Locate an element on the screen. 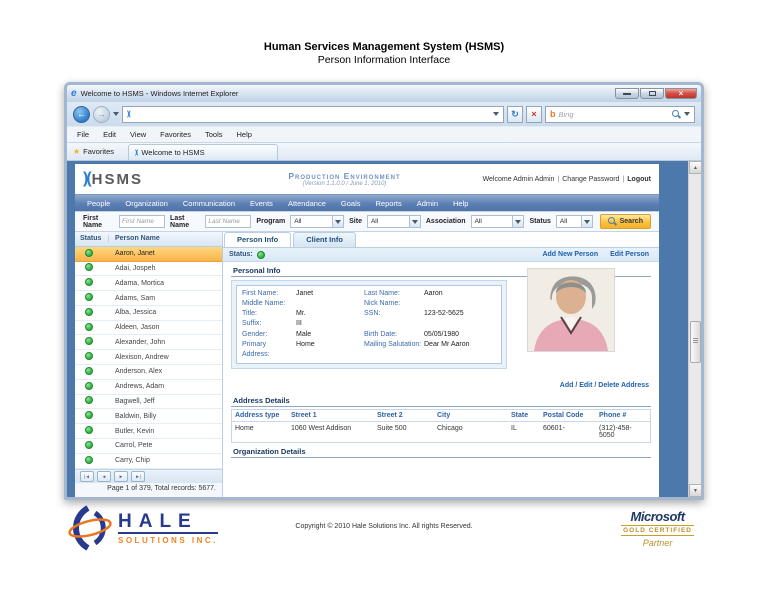 Image resolution: width=768 pixels, height=594 pixels. window-controls: × is located at coordinates (656, 93).